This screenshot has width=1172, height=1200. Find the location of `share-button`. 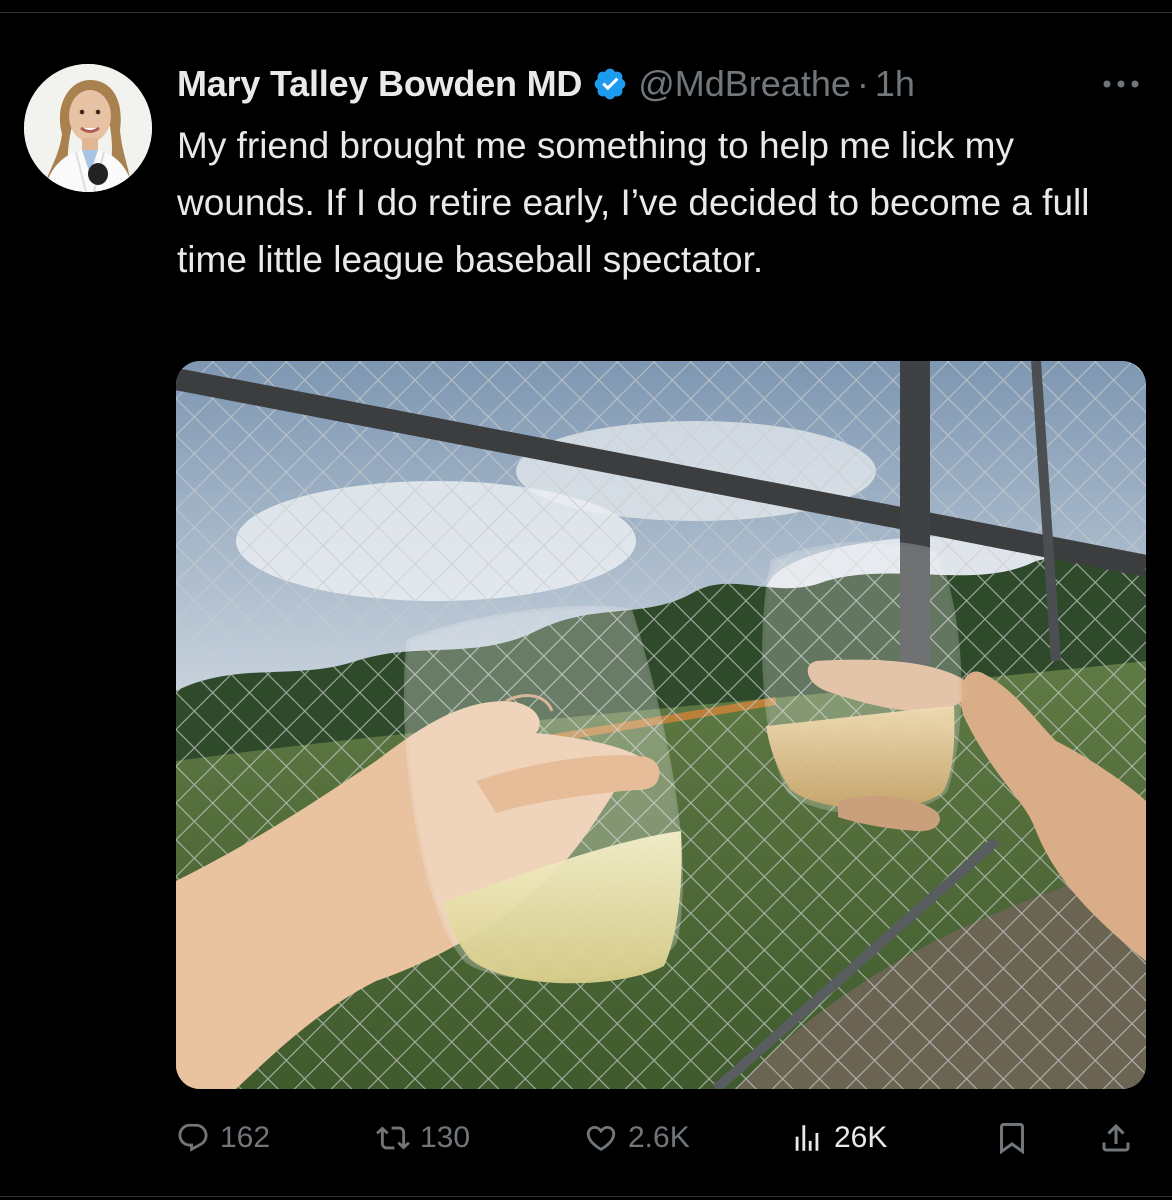

share-button is located at coordinates (1121, 1138).